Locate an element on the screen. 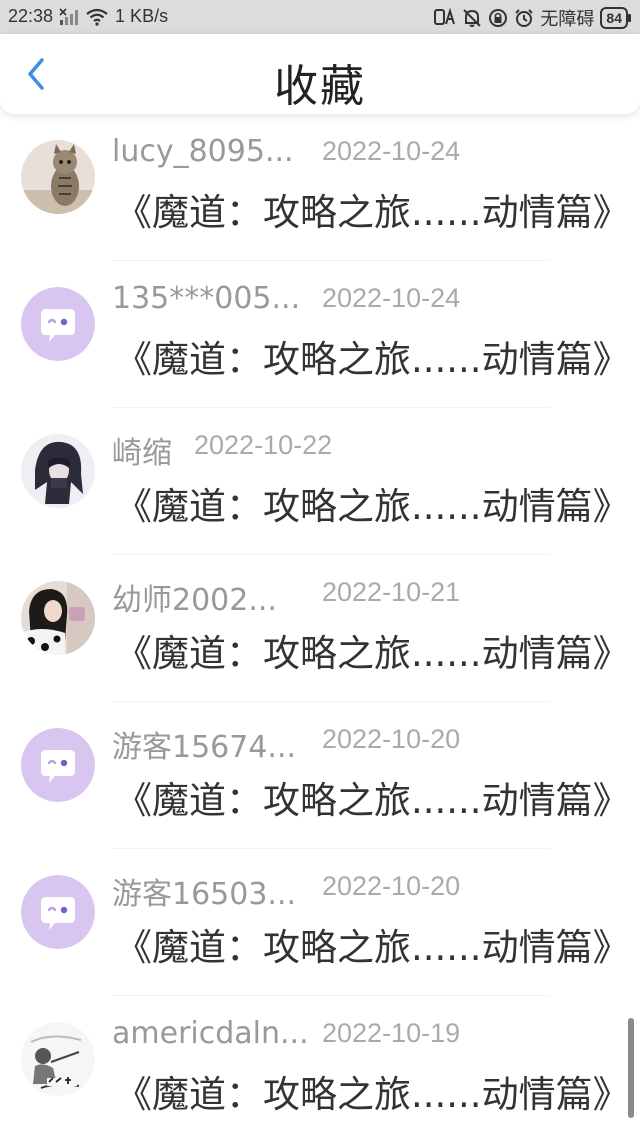 Image resolution: width=640 pixels, height=1138 pixels. cat-photo-image is located at coordinates (58, 177).